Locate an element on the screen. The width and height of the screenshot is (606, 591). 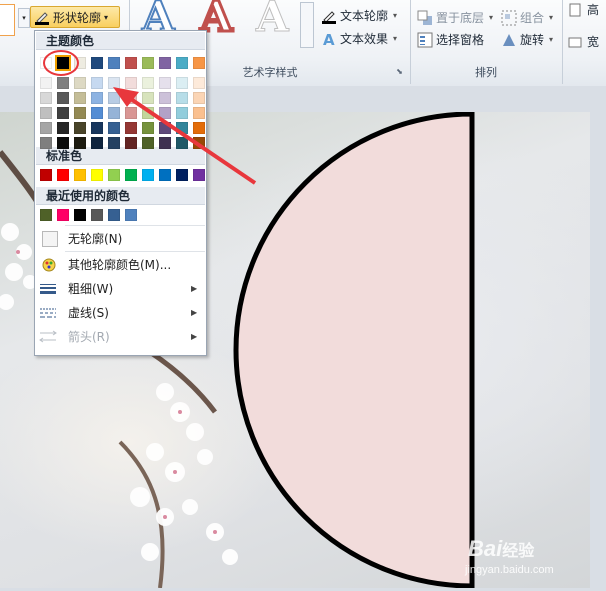
svg-text: A is located at coordinates (329, 39).